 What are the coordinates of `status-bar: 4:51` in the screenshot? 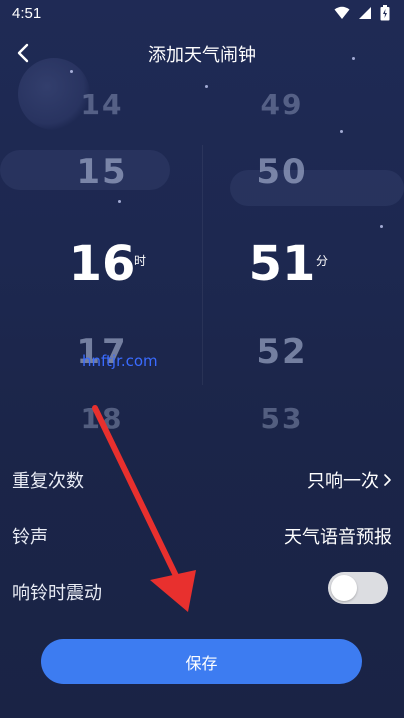 It's located at (202, 14).